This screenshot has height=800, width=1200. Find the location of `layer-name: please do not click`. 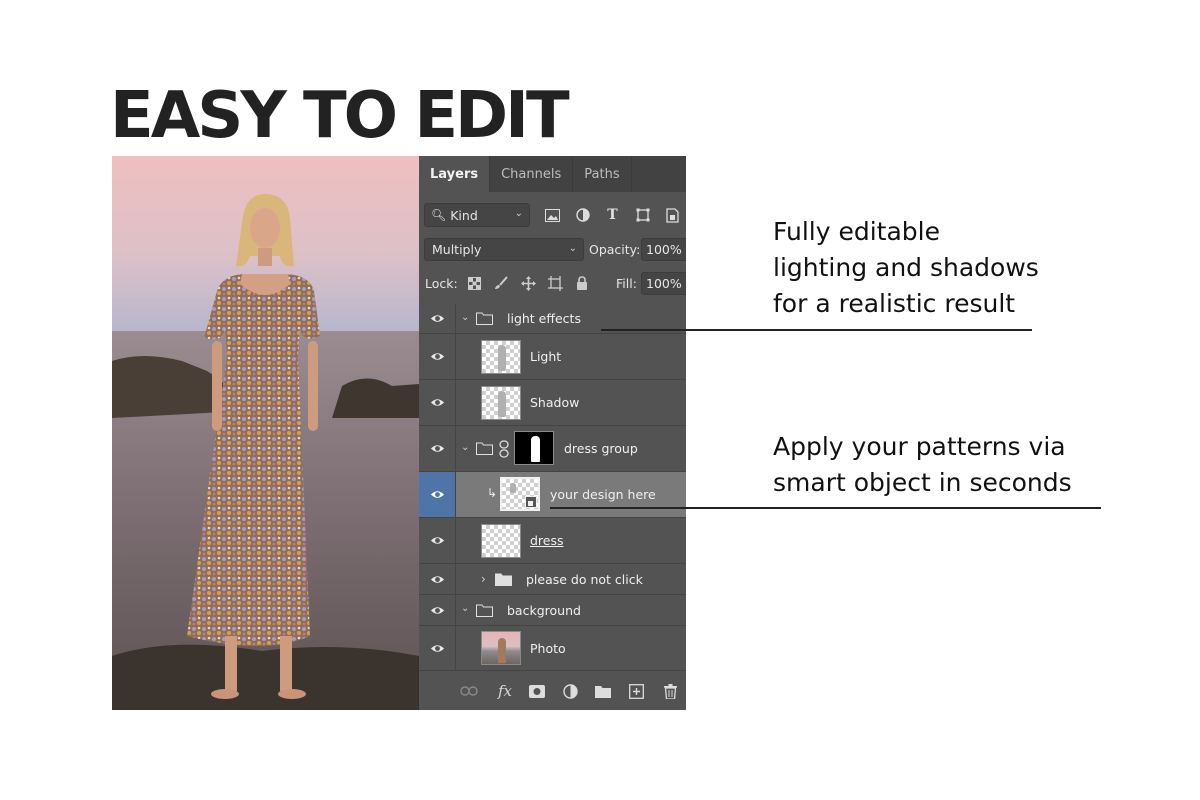

layer-name: please do not click is located at coordinates (584, 579).